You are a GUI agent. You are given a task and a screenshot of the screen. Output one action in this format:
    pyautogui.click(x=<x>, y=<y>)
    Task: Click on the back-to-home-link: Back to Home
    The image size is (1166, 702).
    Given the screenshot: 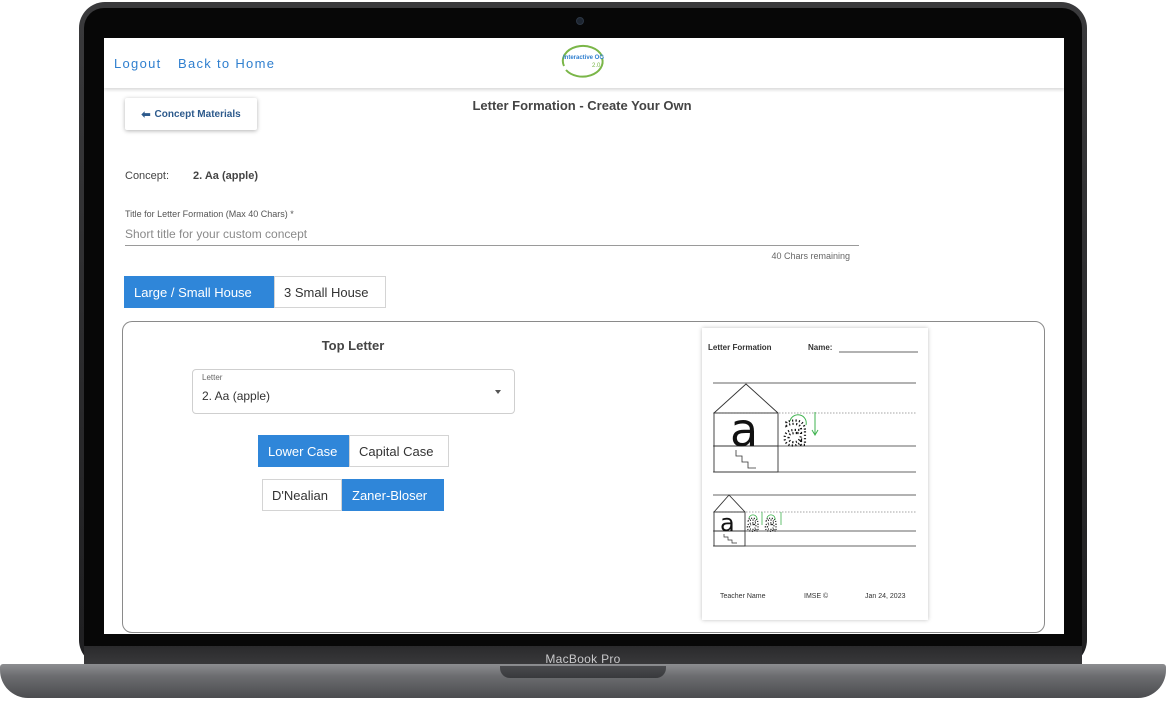 What is the action you would take?
    pyautogui.click(x=226, y=63)
    